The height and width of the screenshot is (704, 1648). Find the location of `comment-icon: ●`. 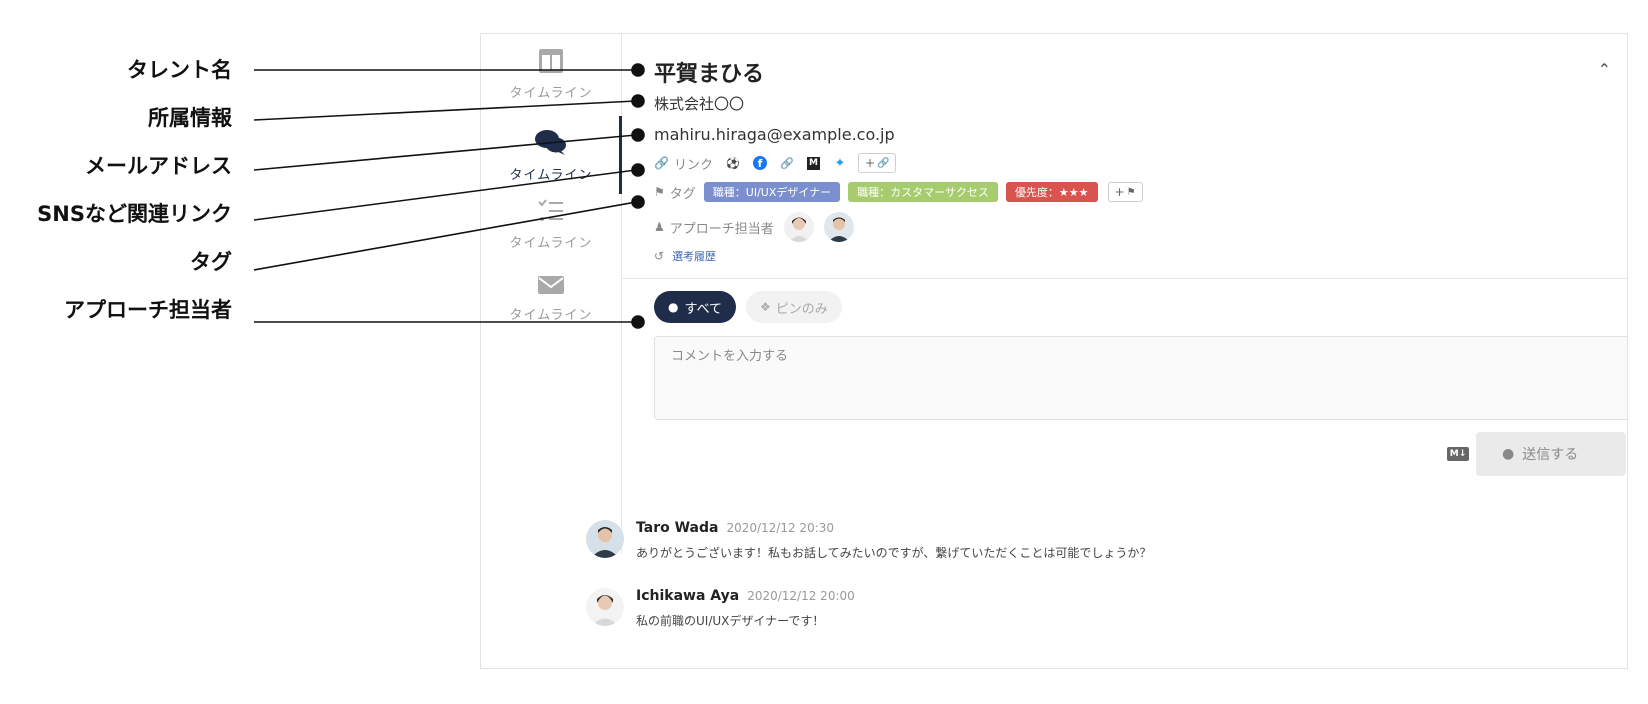

comment-icon: ● is located at coordinates (1508, 454).